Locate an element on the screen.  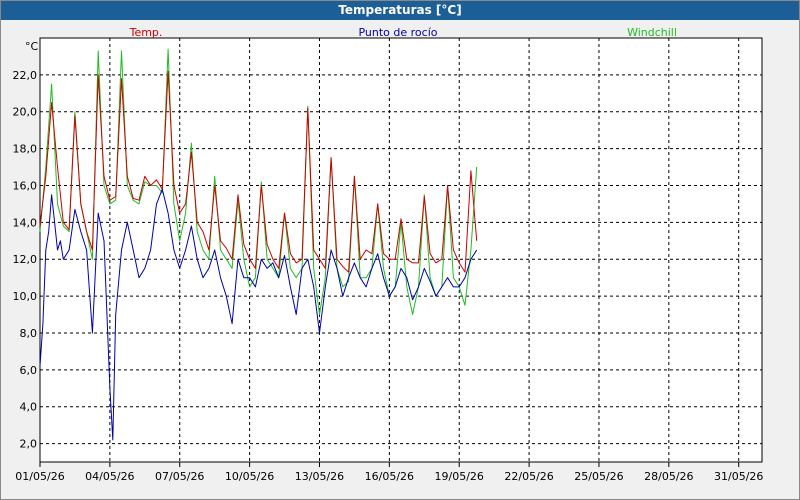
y-tick-label: 8,0 is located at coordinates (29, 333).